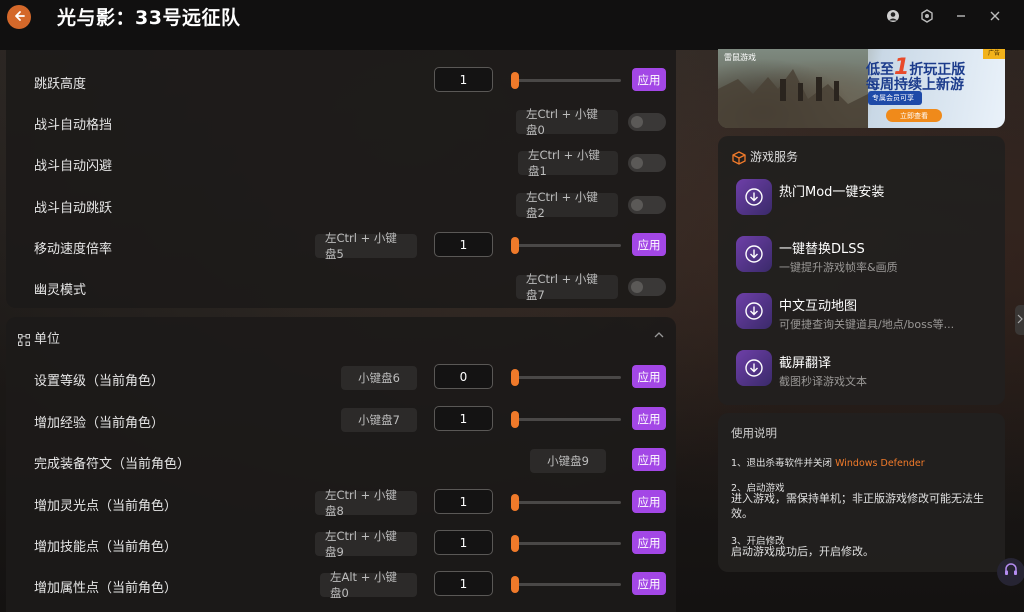 The height and width of the screenshot is (612, 1024). Describe the element at coordinates (341, 336) in the screenshot. I see `section-header: 单位` at that location.